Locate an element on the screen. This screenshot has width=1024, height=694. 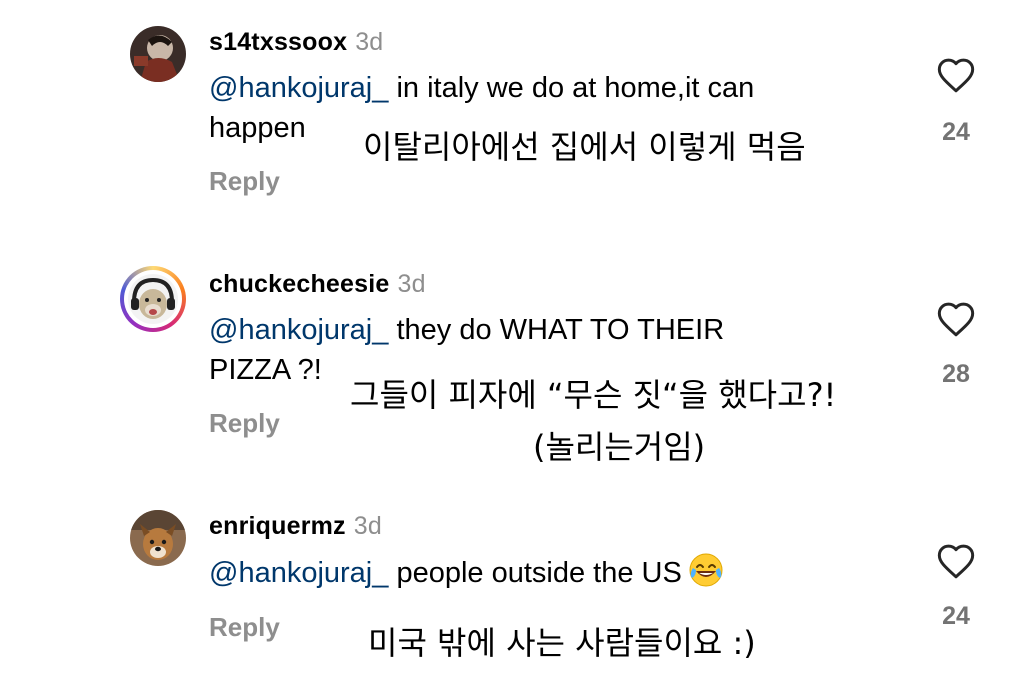
comment-header: s14txssoox 3d is located at coordinates (296, 42).